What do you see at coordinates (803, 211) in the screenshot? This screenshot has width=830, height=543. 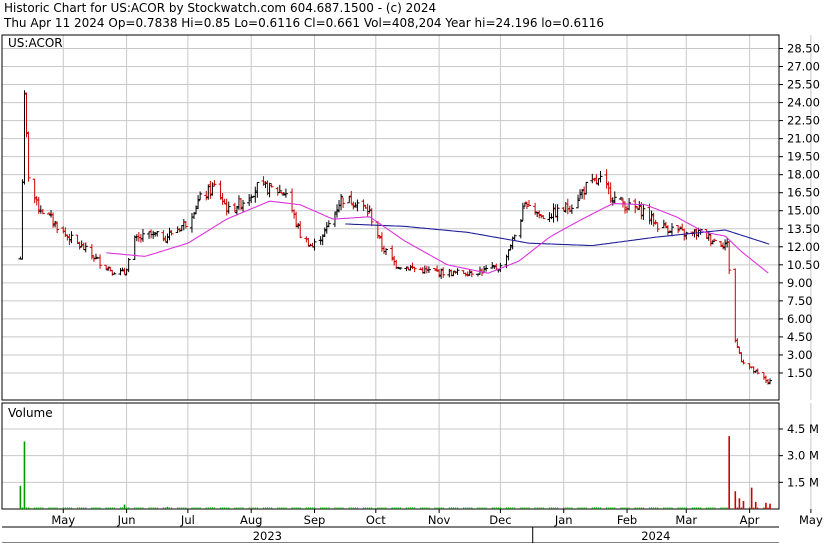 I see `price-tick-label: 15.00` at bounding box center [803, 211].